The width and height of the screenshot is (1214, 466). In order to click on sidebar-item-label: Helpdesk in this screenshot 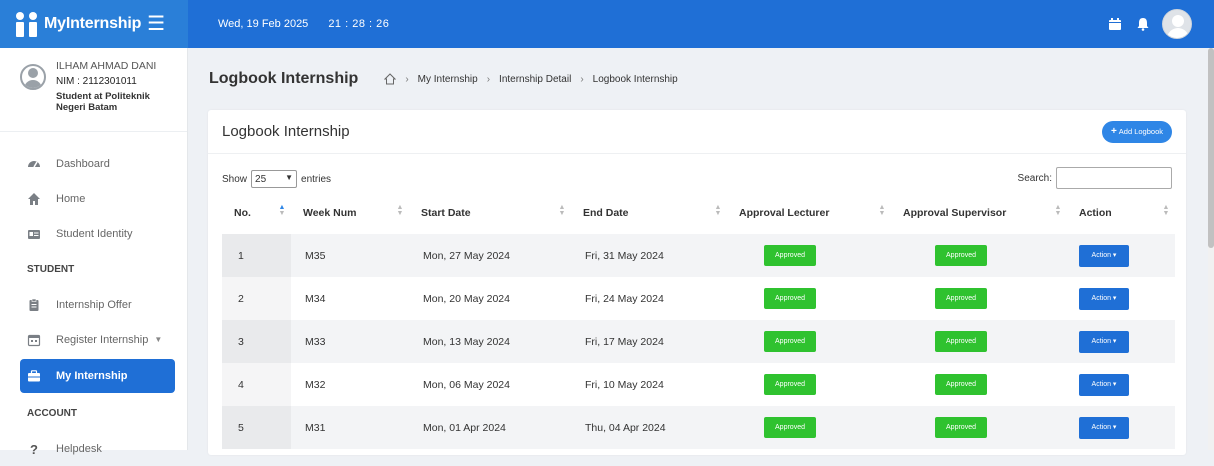, I will do `click(79, 448)`.